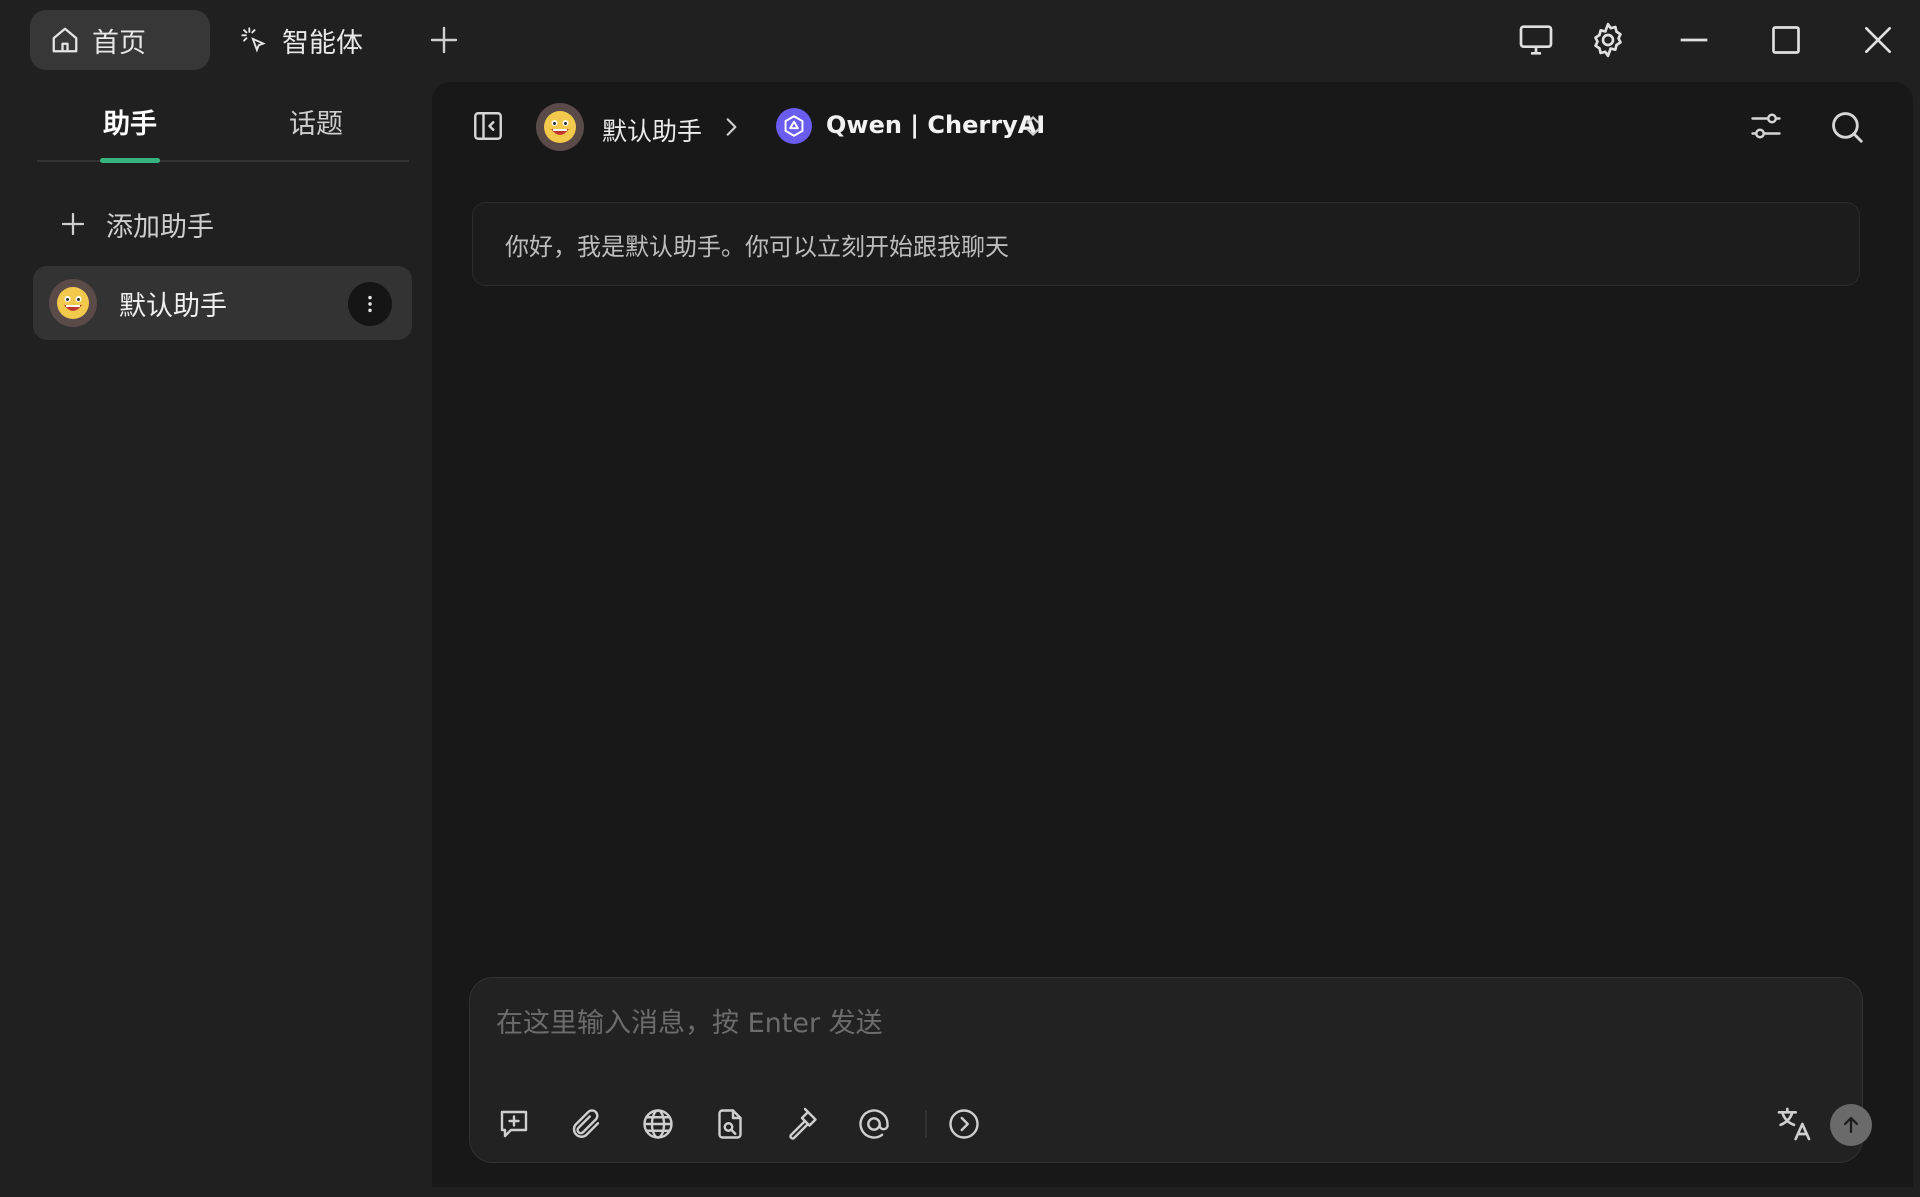 The height and width of the screenshot is (1197, 1920). Describe the element at coordinates (65, 40) in the screenshot. I see `home-icon` at that location.